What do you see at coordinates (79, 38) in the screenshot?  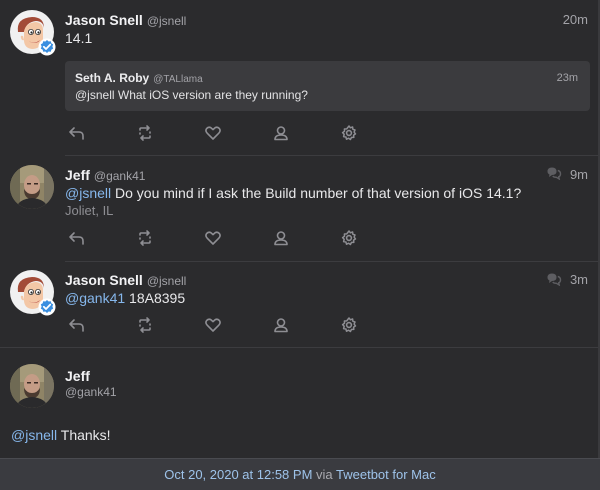 I see `tweet-text: 14.1` at bounding box center [79, 38].